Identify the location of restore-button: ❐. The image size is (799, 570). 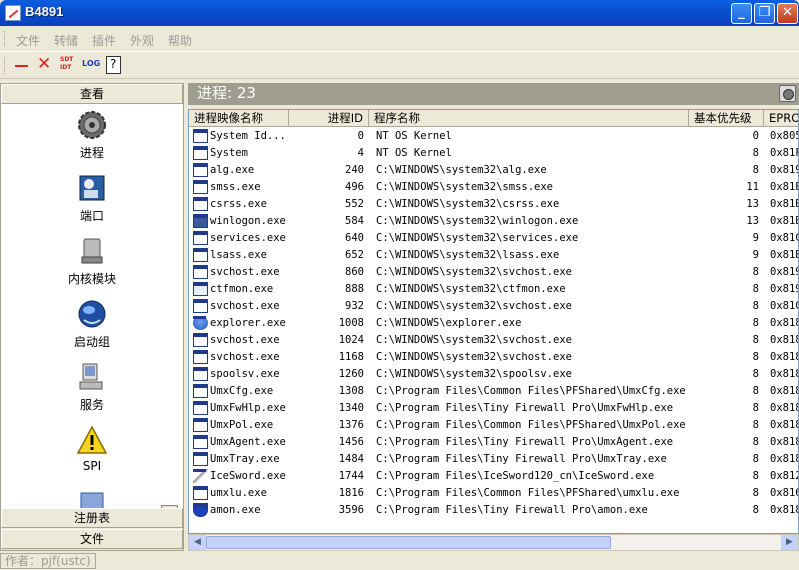
(764, 13).